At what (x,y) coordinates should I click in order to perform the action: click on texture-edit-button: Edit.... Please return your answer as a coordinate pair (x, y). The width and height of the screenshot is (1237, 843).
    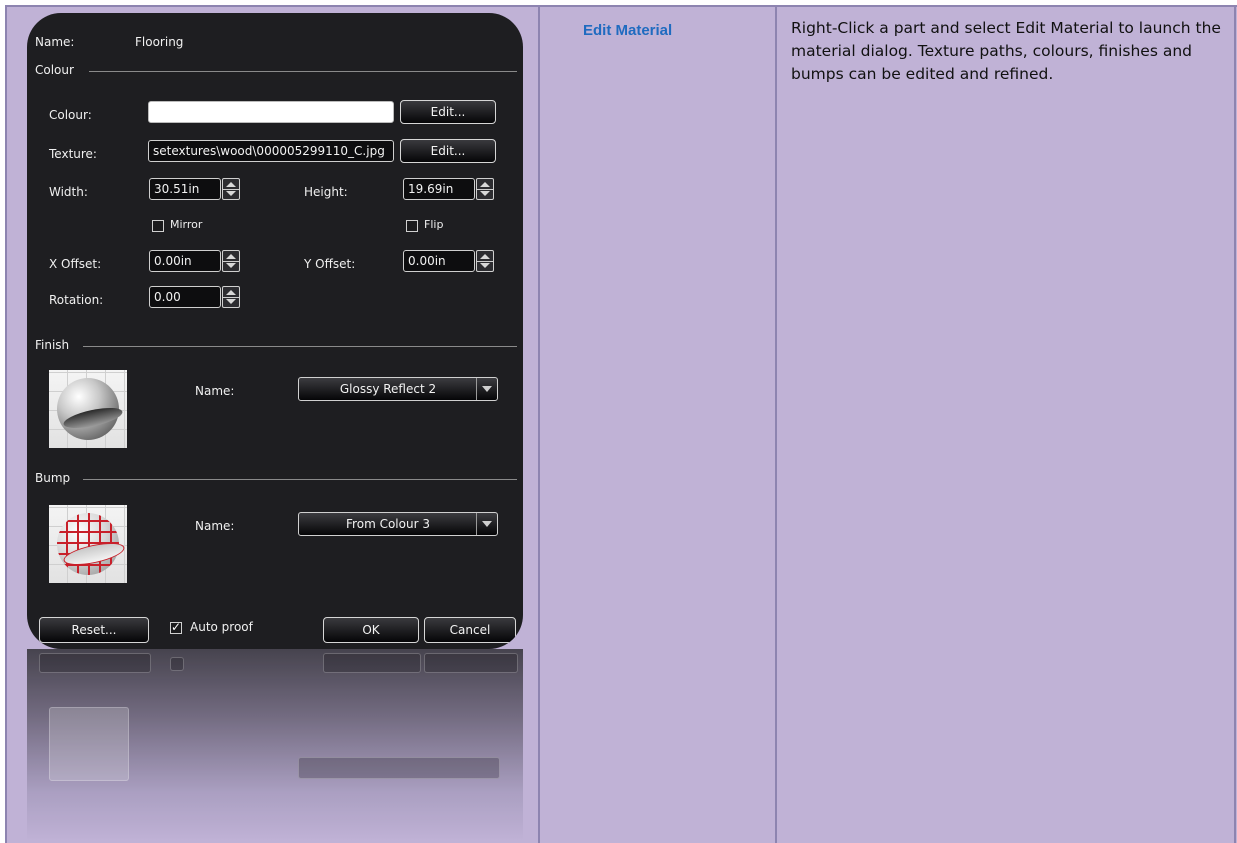
    Looking at the image, I should click on (448, 151).